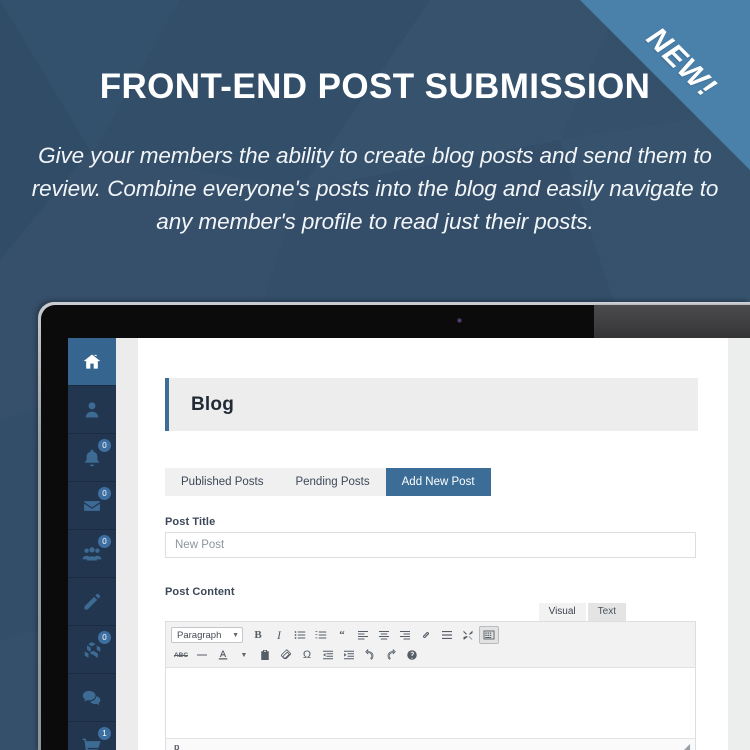 This screenshot has width=750, height=750. I want to click on align-left-icon, so click(363, 635).